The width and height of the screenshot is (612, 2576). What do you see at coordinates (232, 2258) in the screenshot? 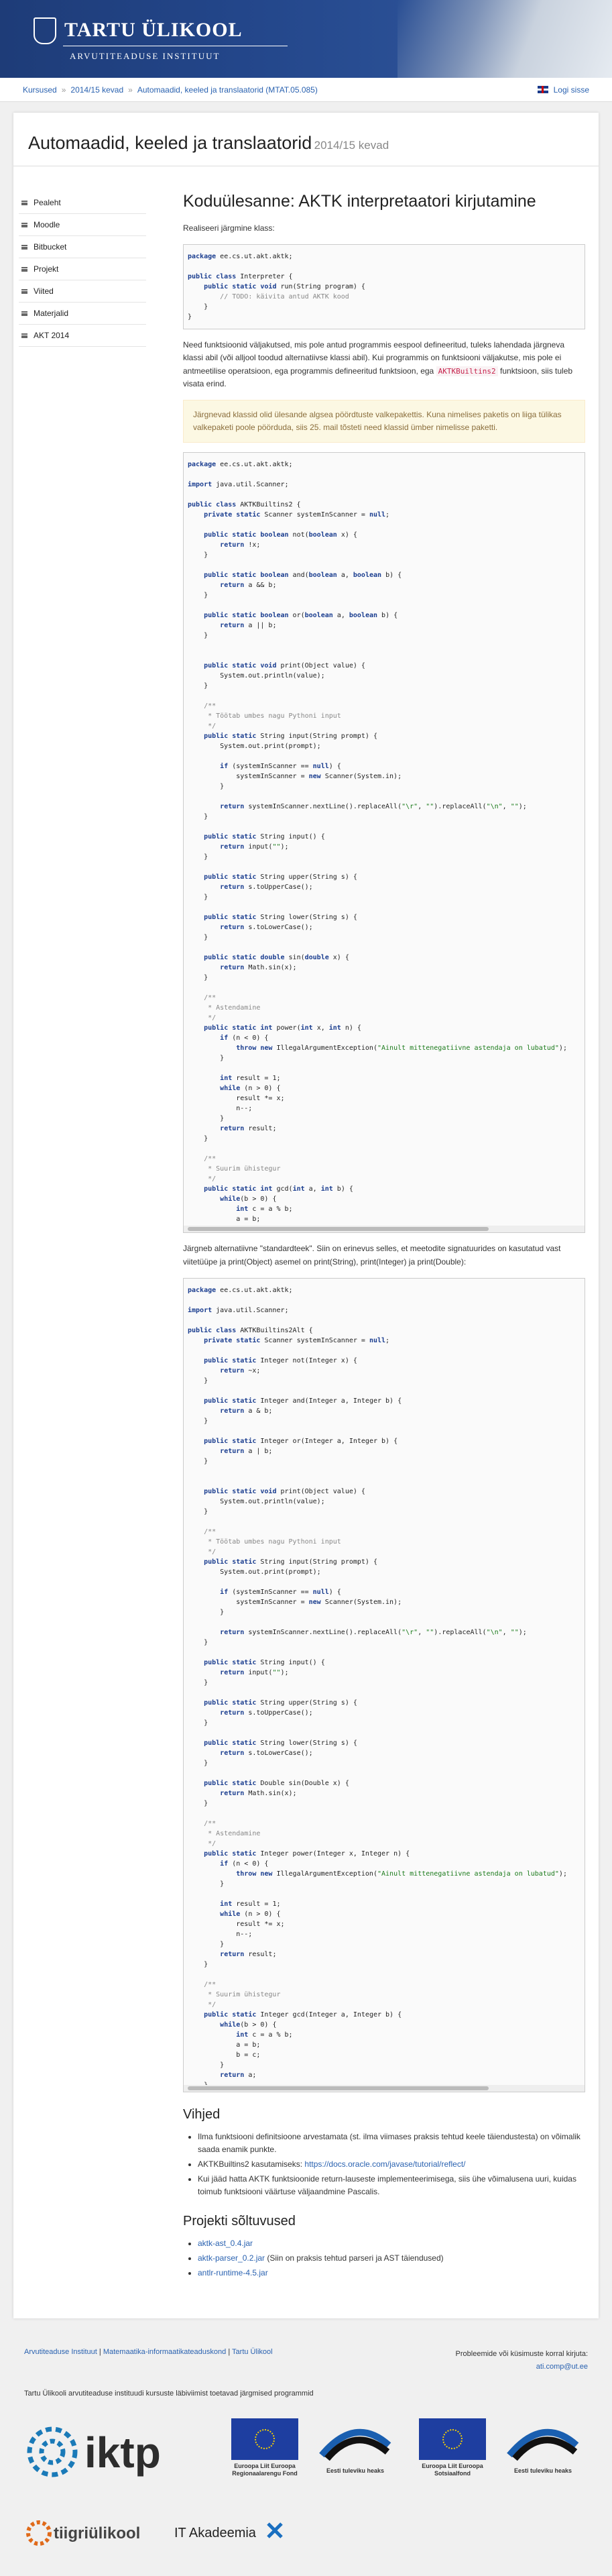
I see `jar-link: aktk-parser_0.2.jar` at bounding box center [232, 2258].